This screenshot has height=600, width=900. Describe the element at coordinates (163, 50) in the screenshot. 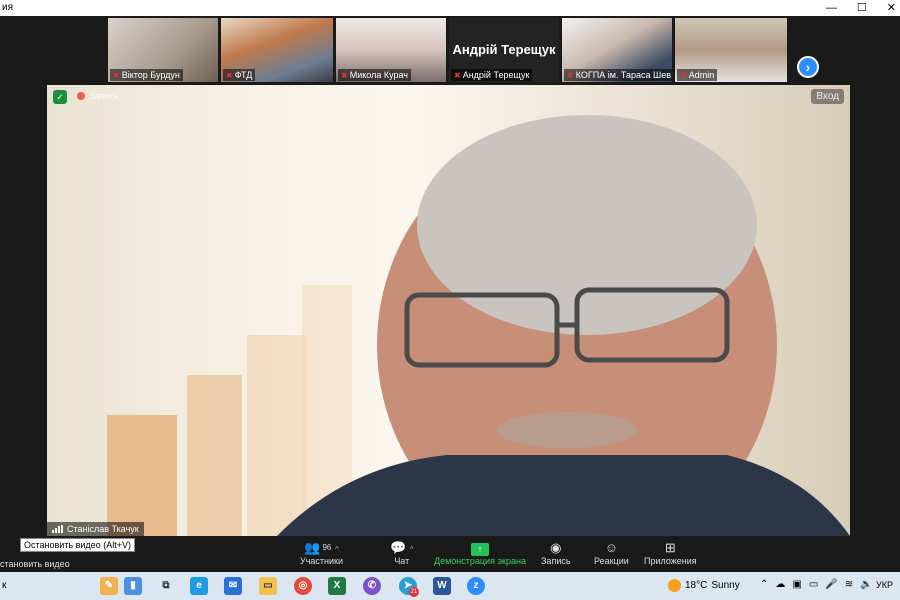

I see `participant-tile: ✖ Віктор Бурдун` at that location.